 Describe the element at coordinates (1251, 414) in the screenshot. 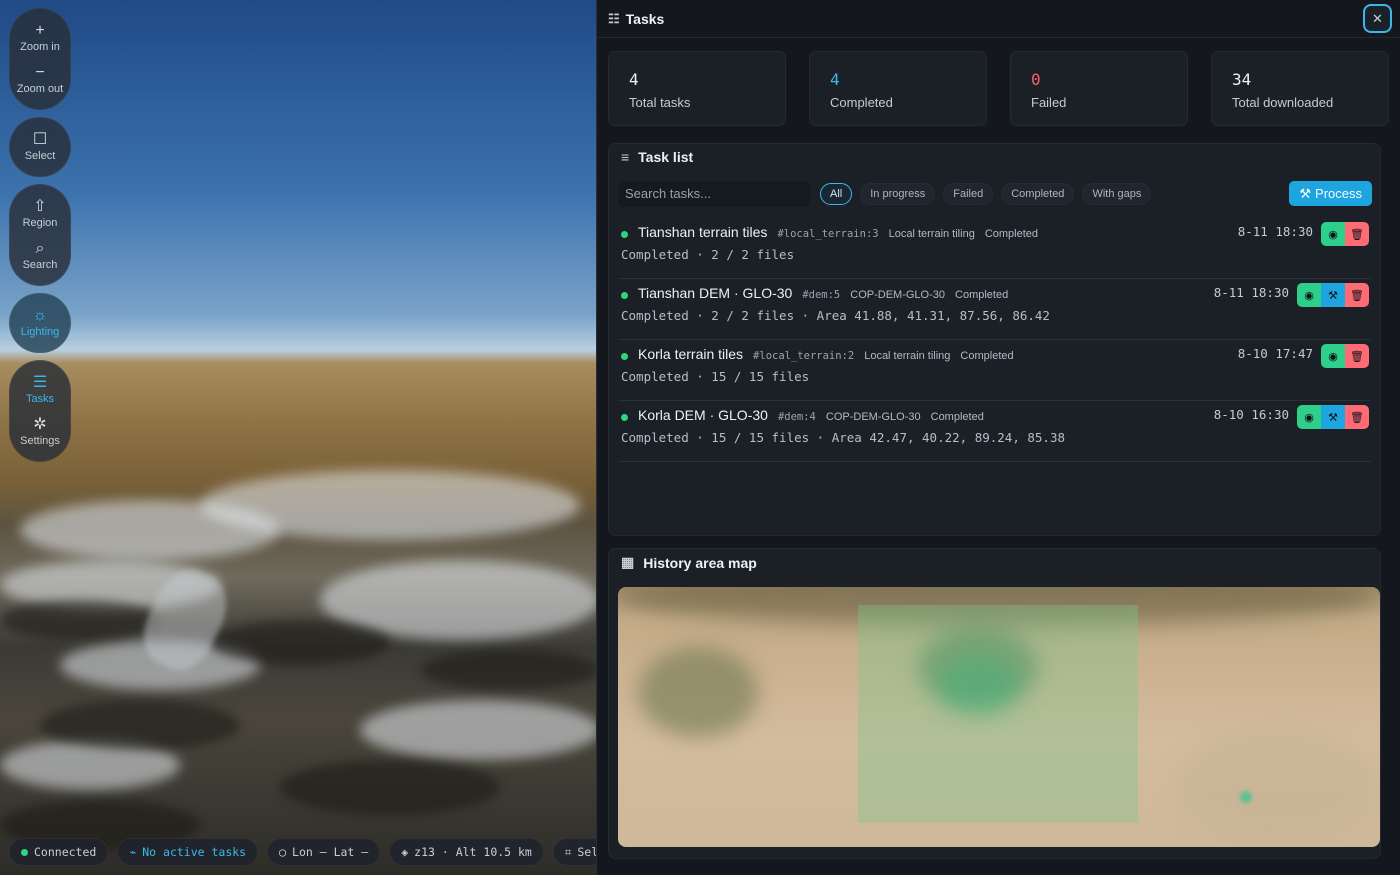

I see `task-time: 8-10 16:30` at that location.